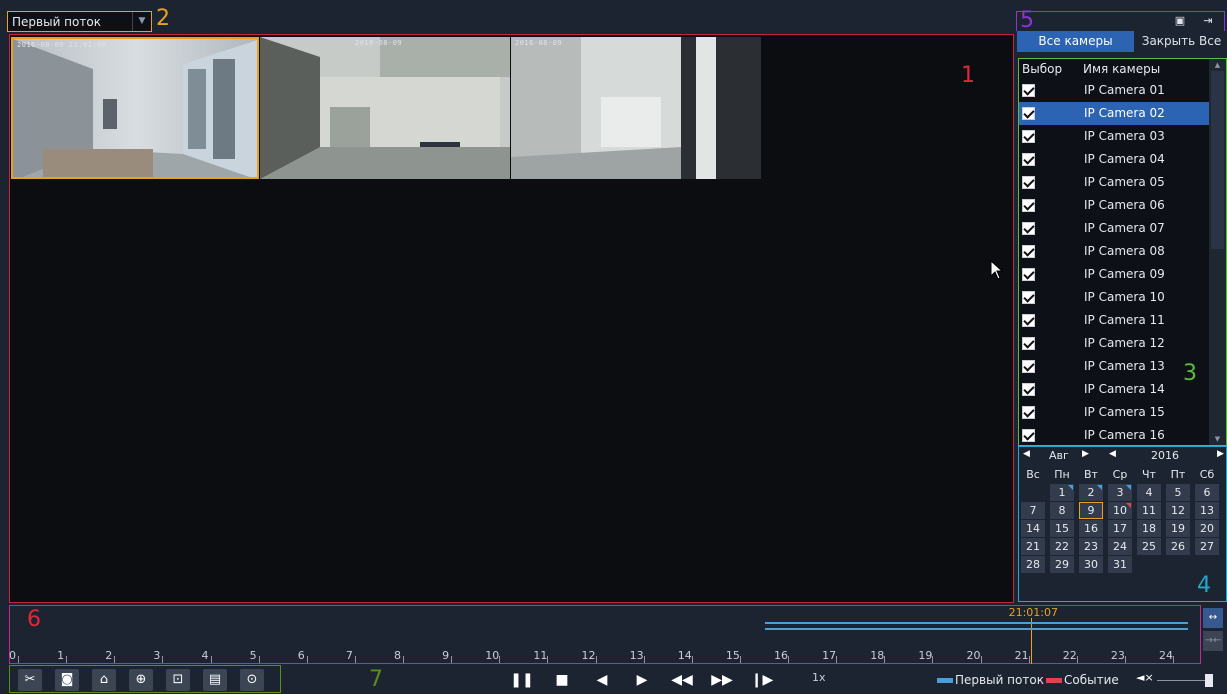 The width and height of the screenshot is (1227, 694). I want to click on rewind-icon: ◀◀, so click(682, 680).